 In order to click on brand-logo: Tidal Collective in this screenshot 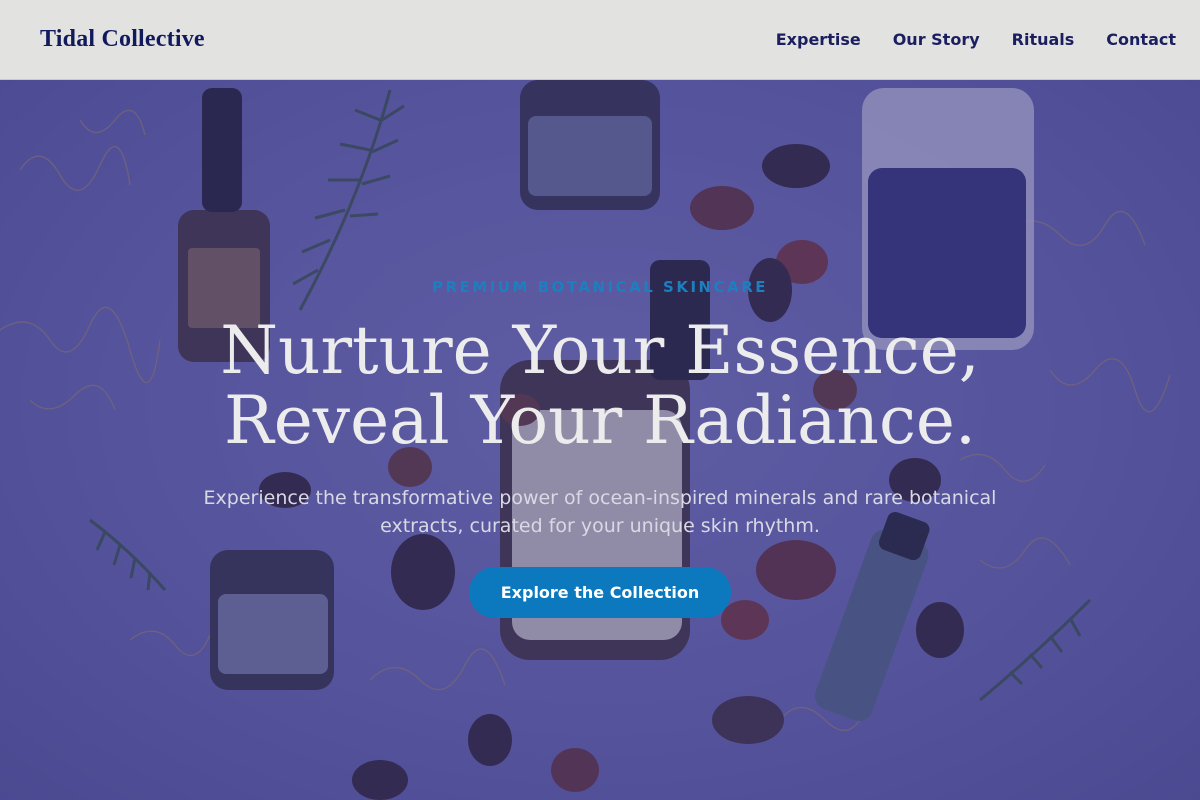, I will do `click(122, 39)`.